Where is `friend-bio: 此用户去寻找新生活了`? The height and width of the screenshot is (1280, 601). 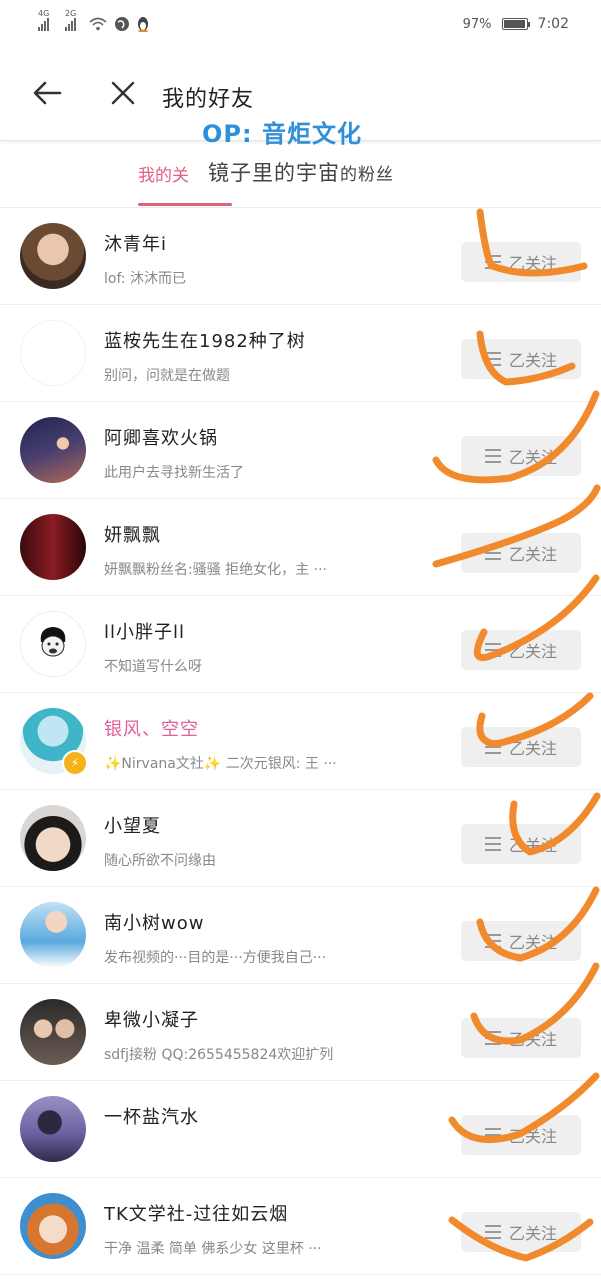
friend-bio: 此用户去寻找新生活了 is located at coordinates (174, 473).